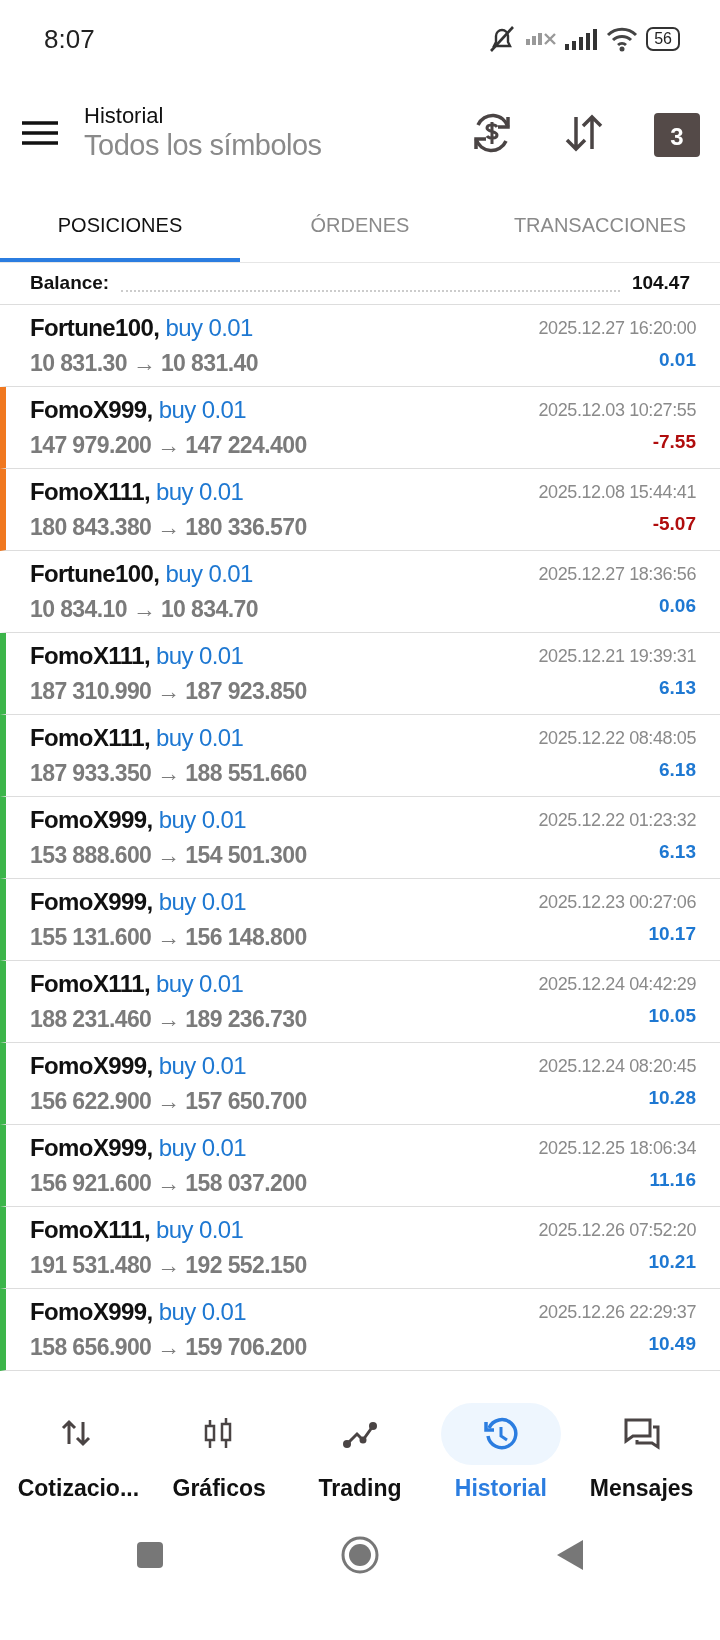 The width and height of the screenshot is (720, 1640). I want to click on balance-label: Balance:, so click(70, 283).